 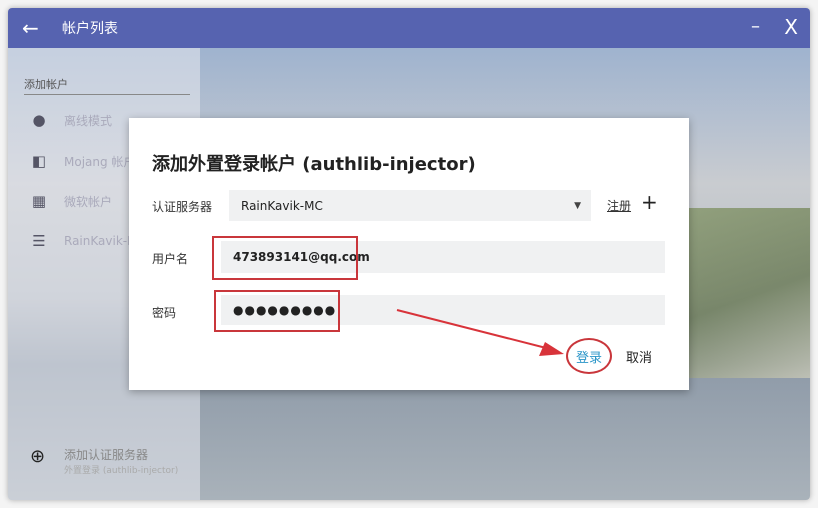 What do you see at coordinates (755, 26) in the screenshot?
I see `minimize-button: –` at bounding box center [755, 26].